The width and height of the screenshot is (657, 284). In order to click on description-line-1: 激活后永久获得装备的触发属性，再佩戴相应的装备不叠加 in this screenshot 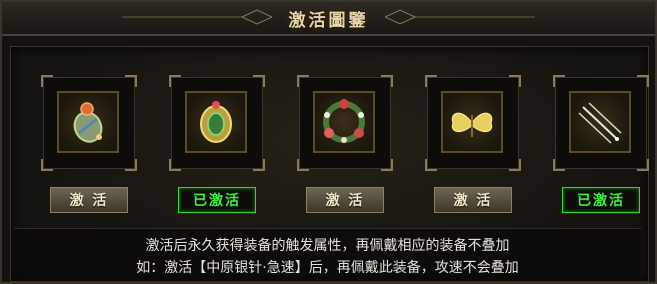, I will do `click(327, 246)`.